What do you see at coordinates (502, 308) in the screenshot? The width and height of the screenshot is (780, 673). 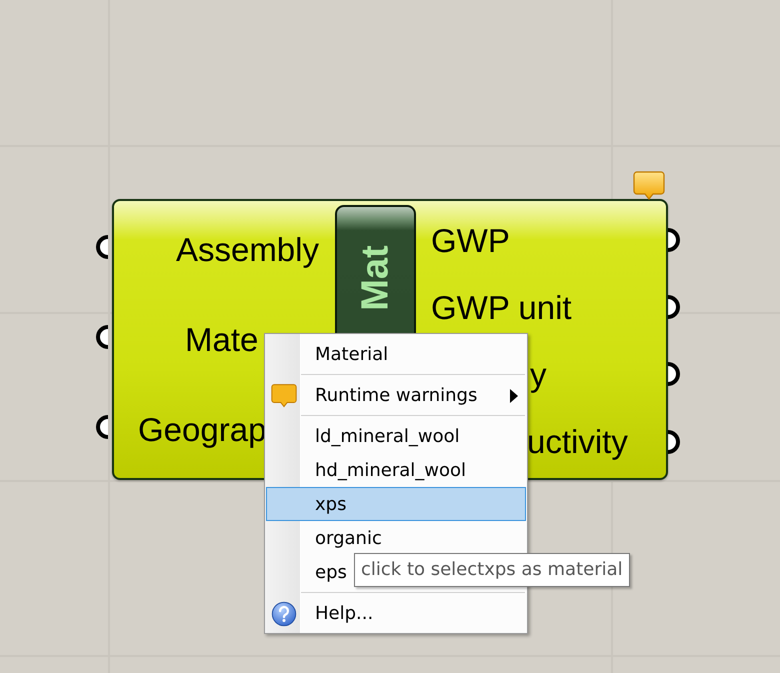 I see `output-label: GWP unit` at bounding box center [502, 308].